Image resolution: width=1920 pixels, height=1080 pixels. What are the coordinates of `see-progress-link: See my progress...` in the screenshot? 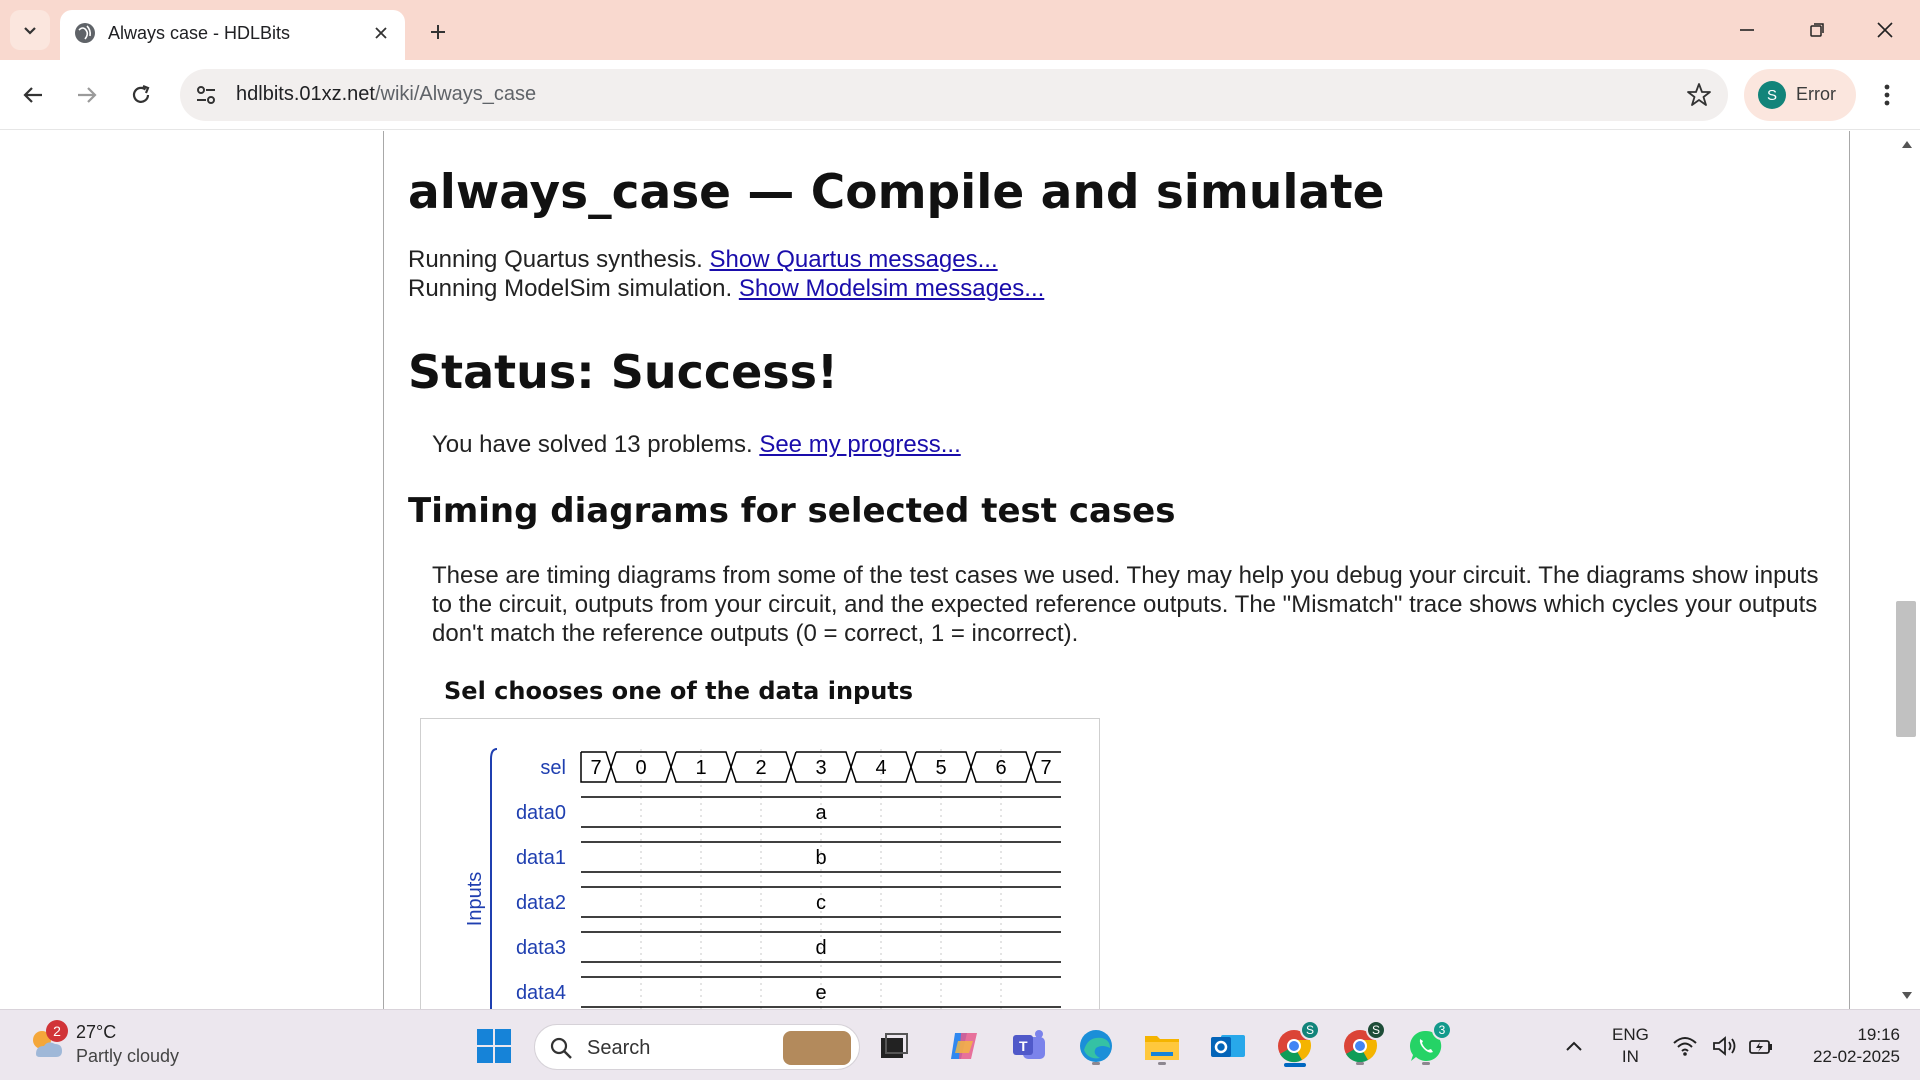 It's located at (859, 444).